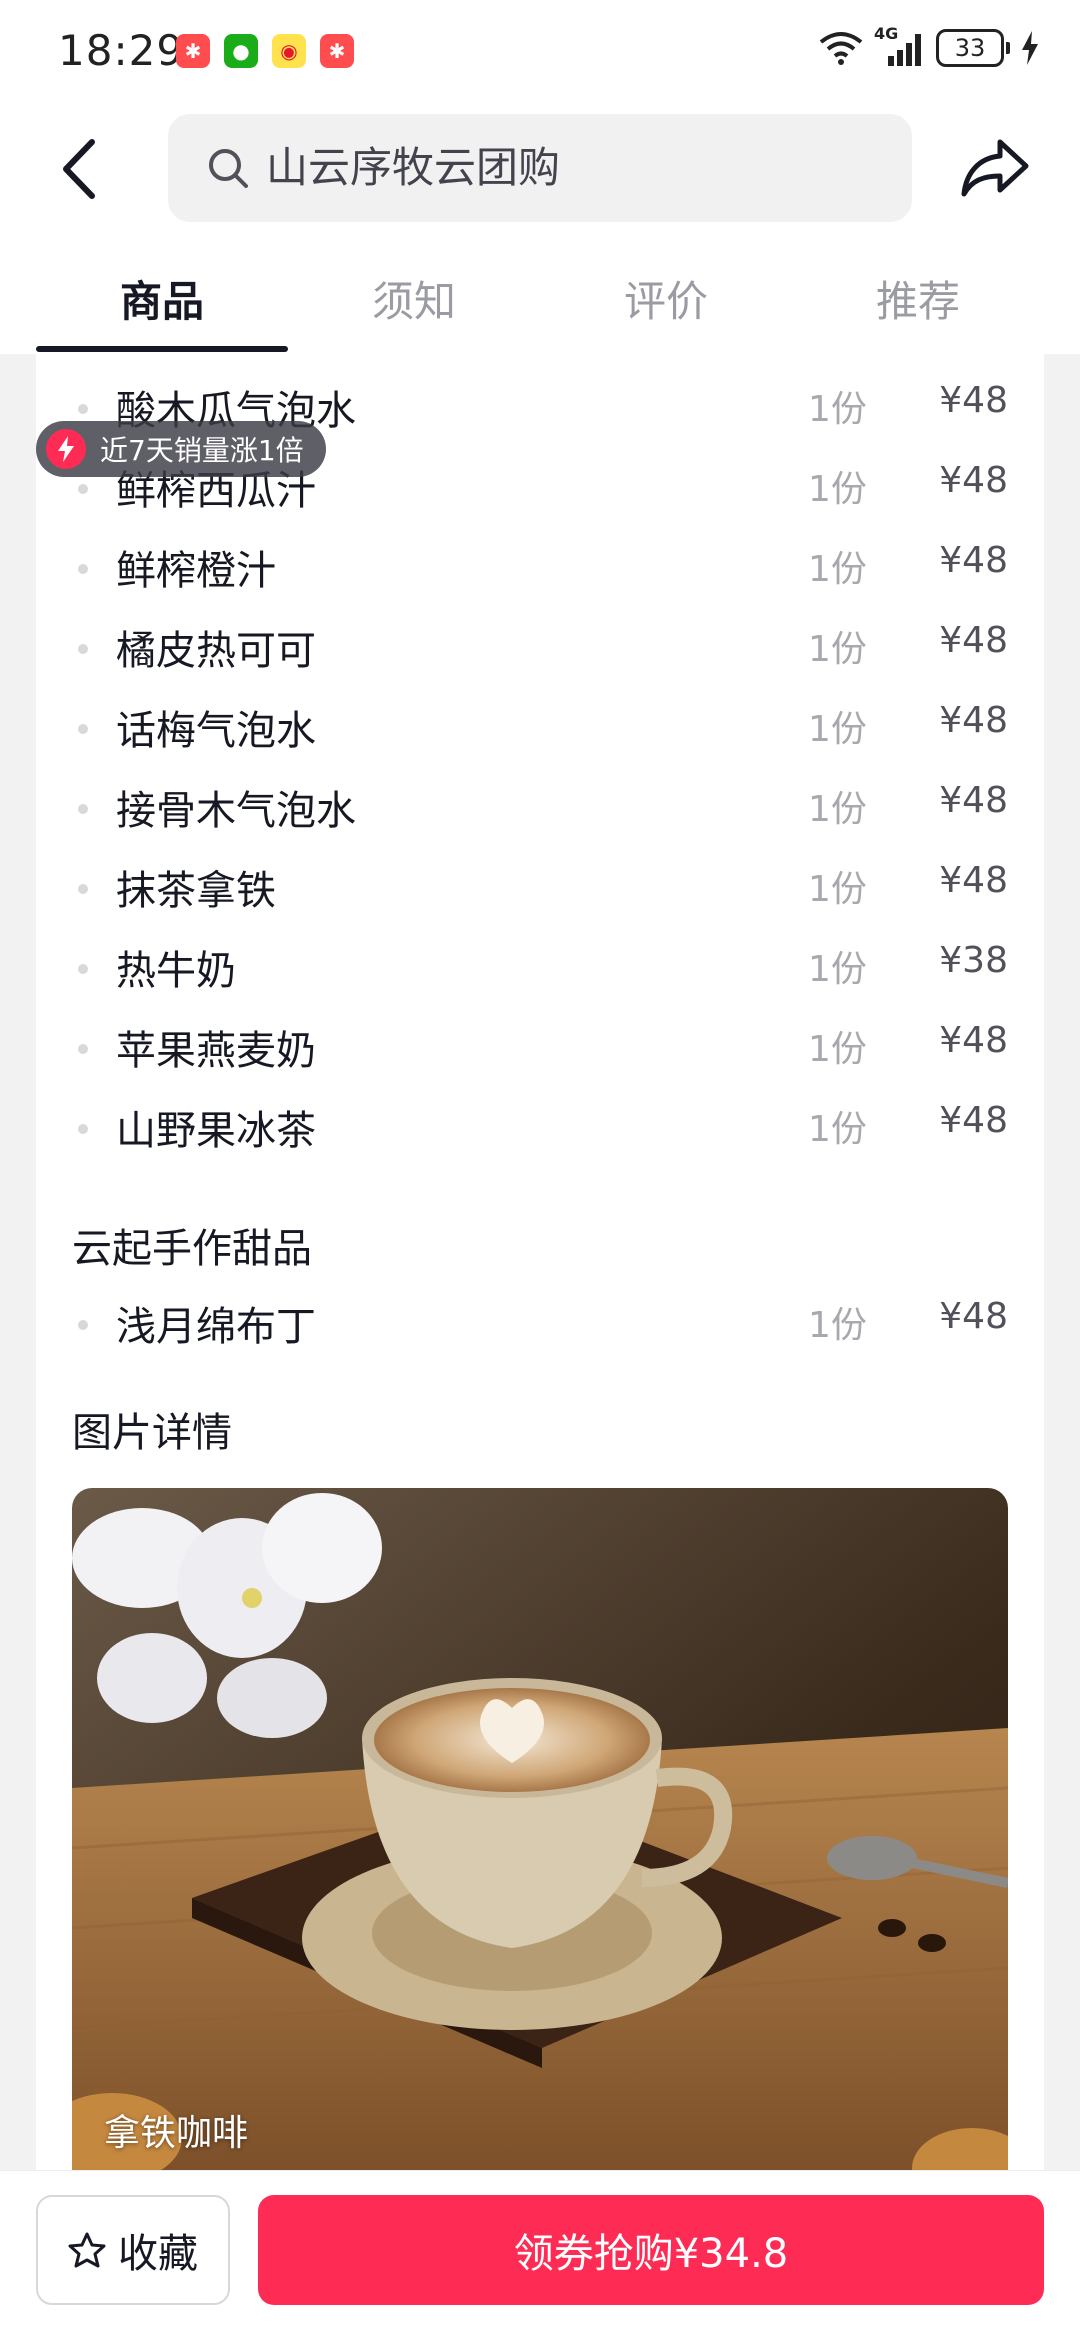 This screenshot has width=1080, height=2341. I want to click on charging-icon, so click(1030, 48).